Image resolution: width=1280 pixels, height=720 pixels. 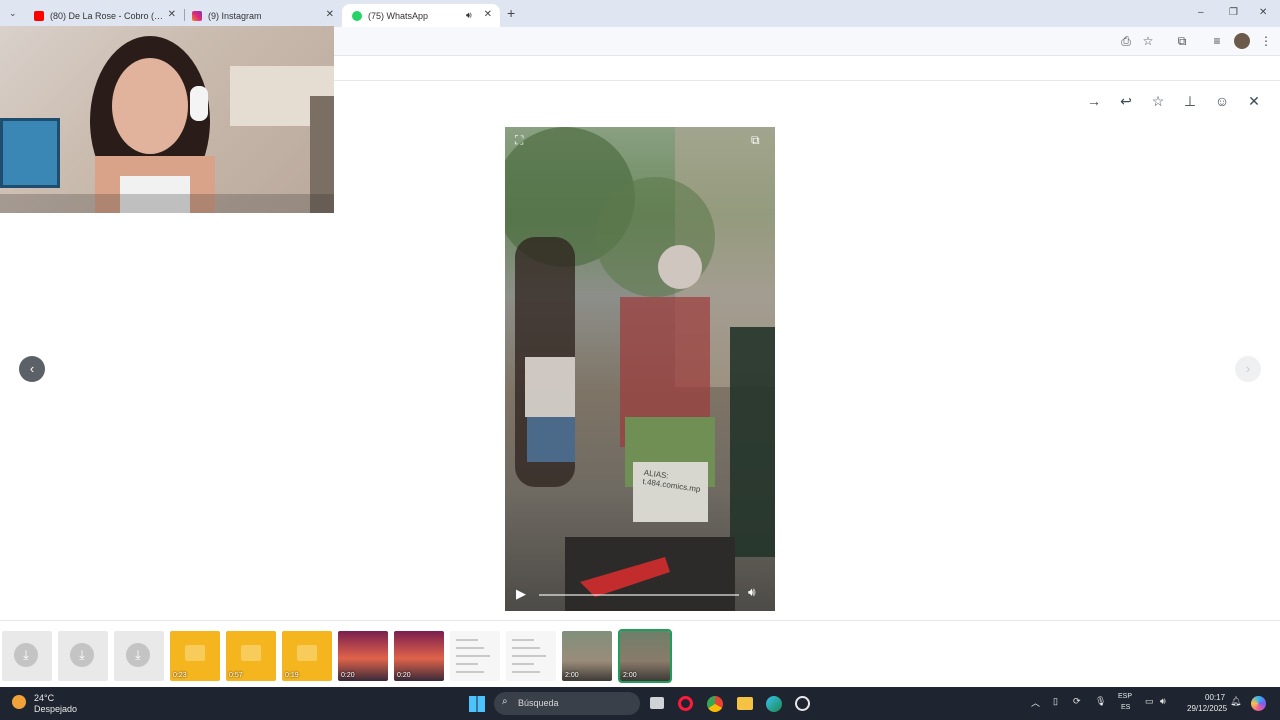 I want to click on tab-instagram: (9) Instagram ✕, so click(x=262, y=15).